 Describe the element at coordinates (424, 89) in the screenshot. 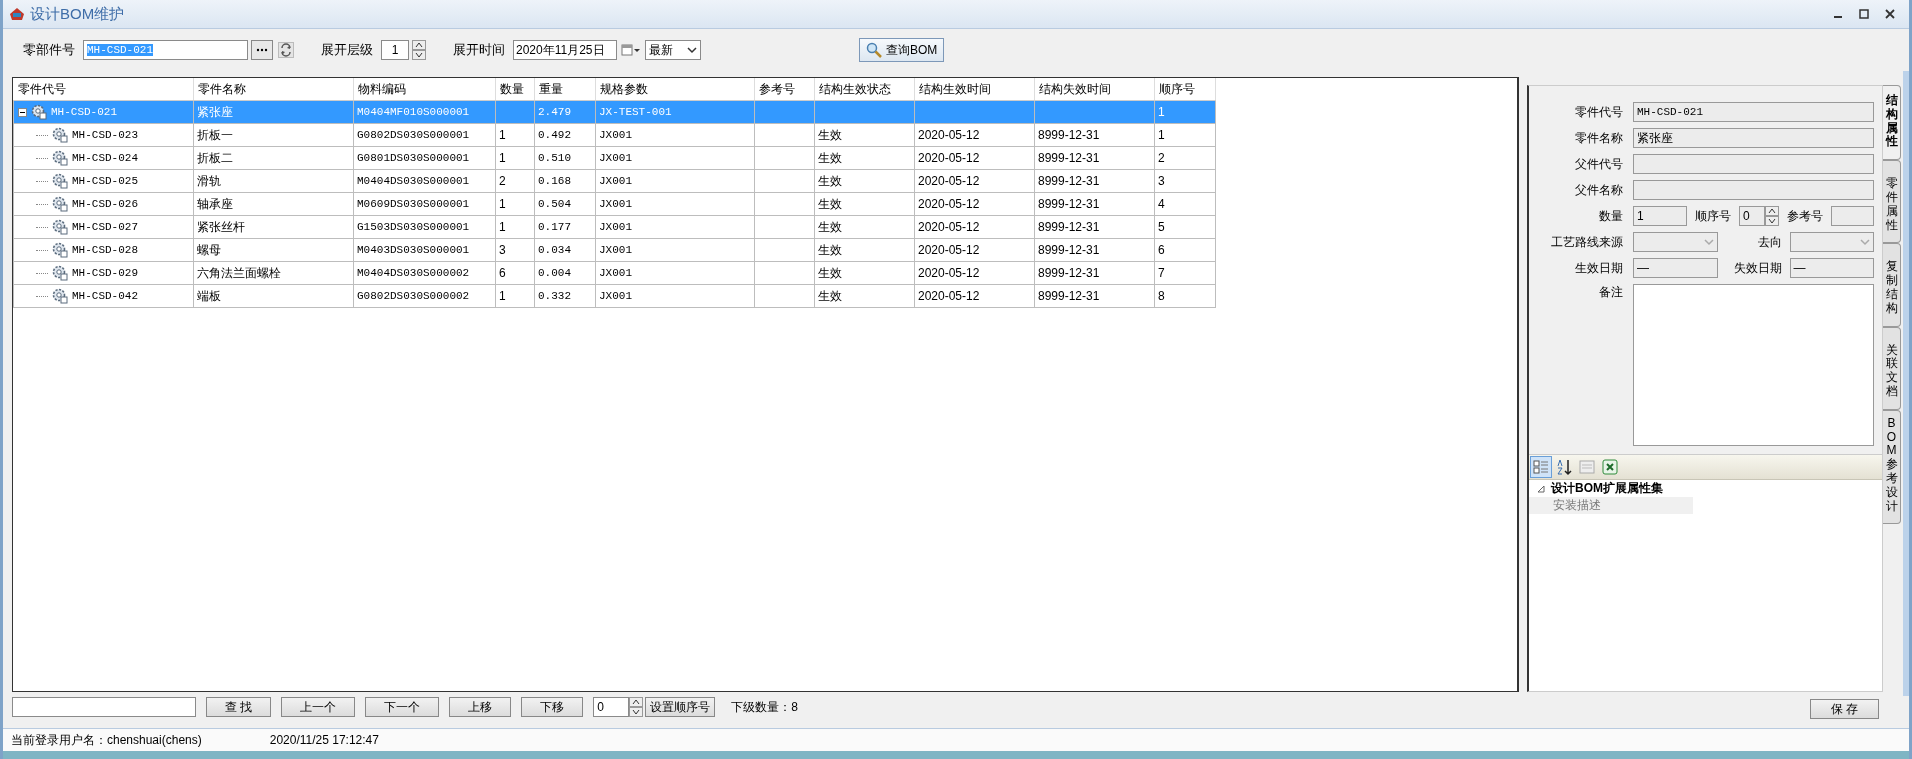

I see `column-header: 物料编码` at that location.